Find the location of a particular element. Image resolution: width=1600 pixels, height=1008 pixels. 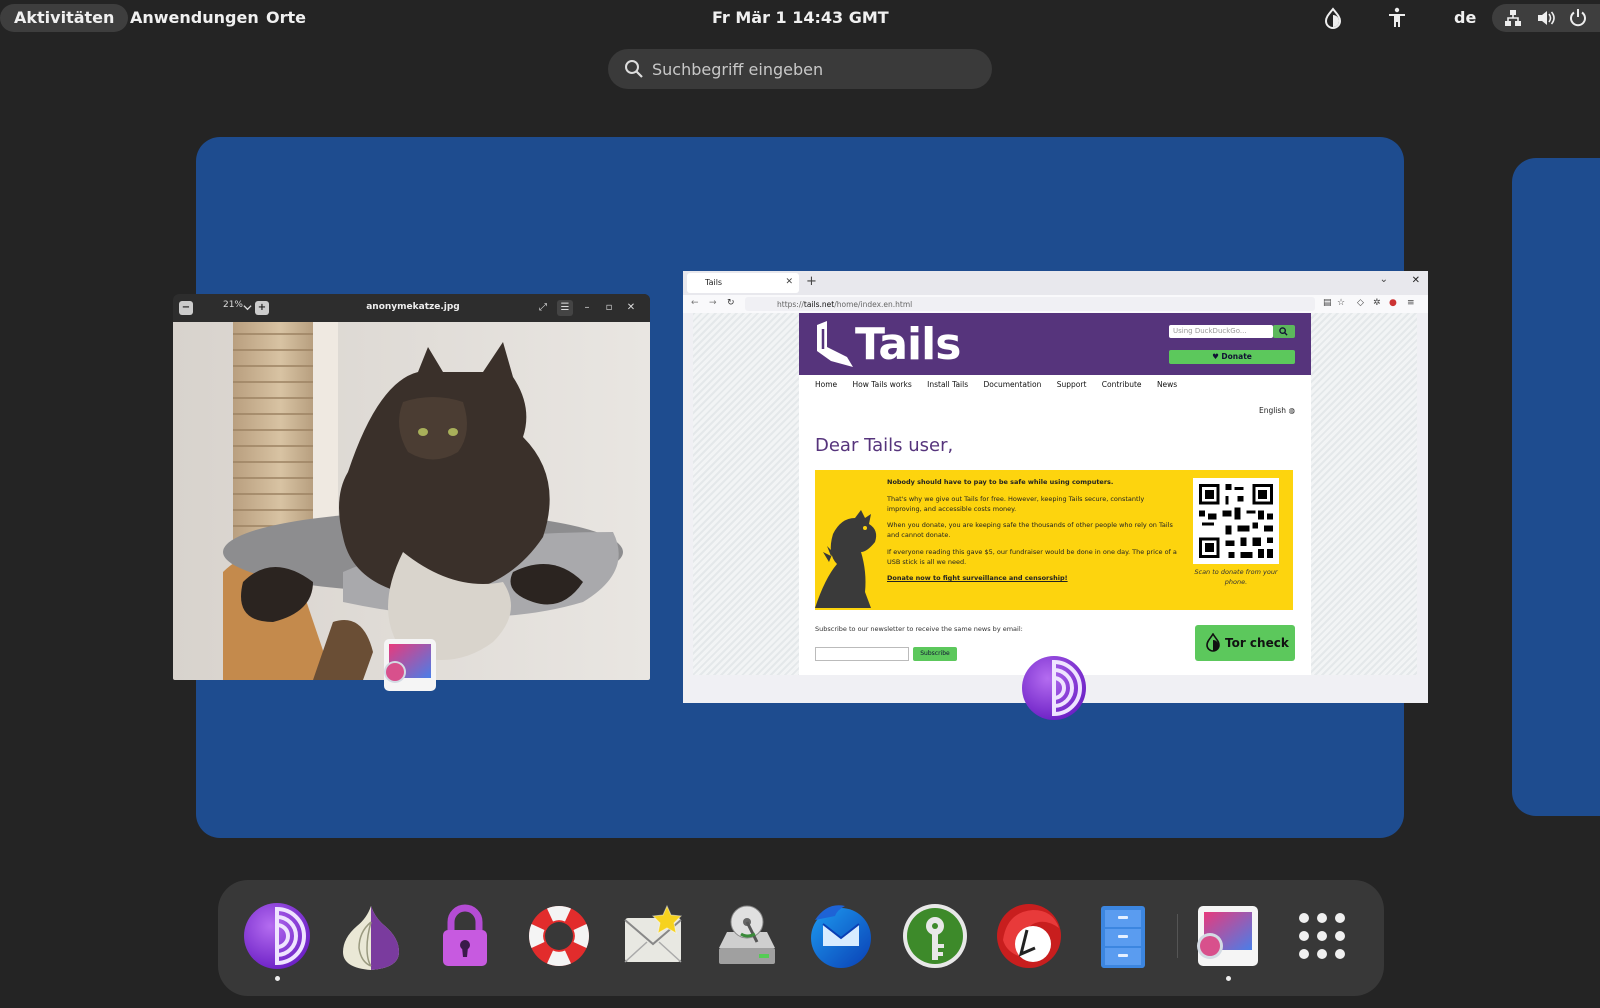

menu-icon: ≡ is located at coordinates (1411, 303).